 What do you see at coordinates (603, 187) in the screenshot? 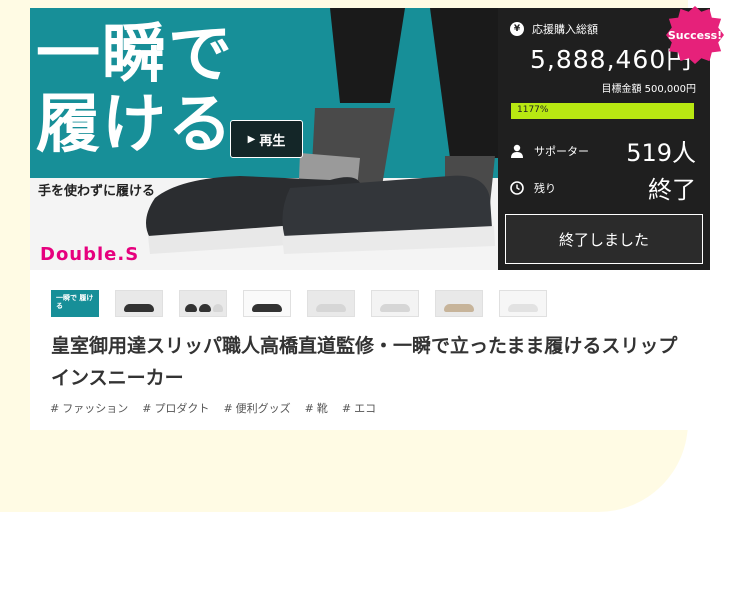
I see `remaining-row: 残り 終了` at bounding box center [603, 187].